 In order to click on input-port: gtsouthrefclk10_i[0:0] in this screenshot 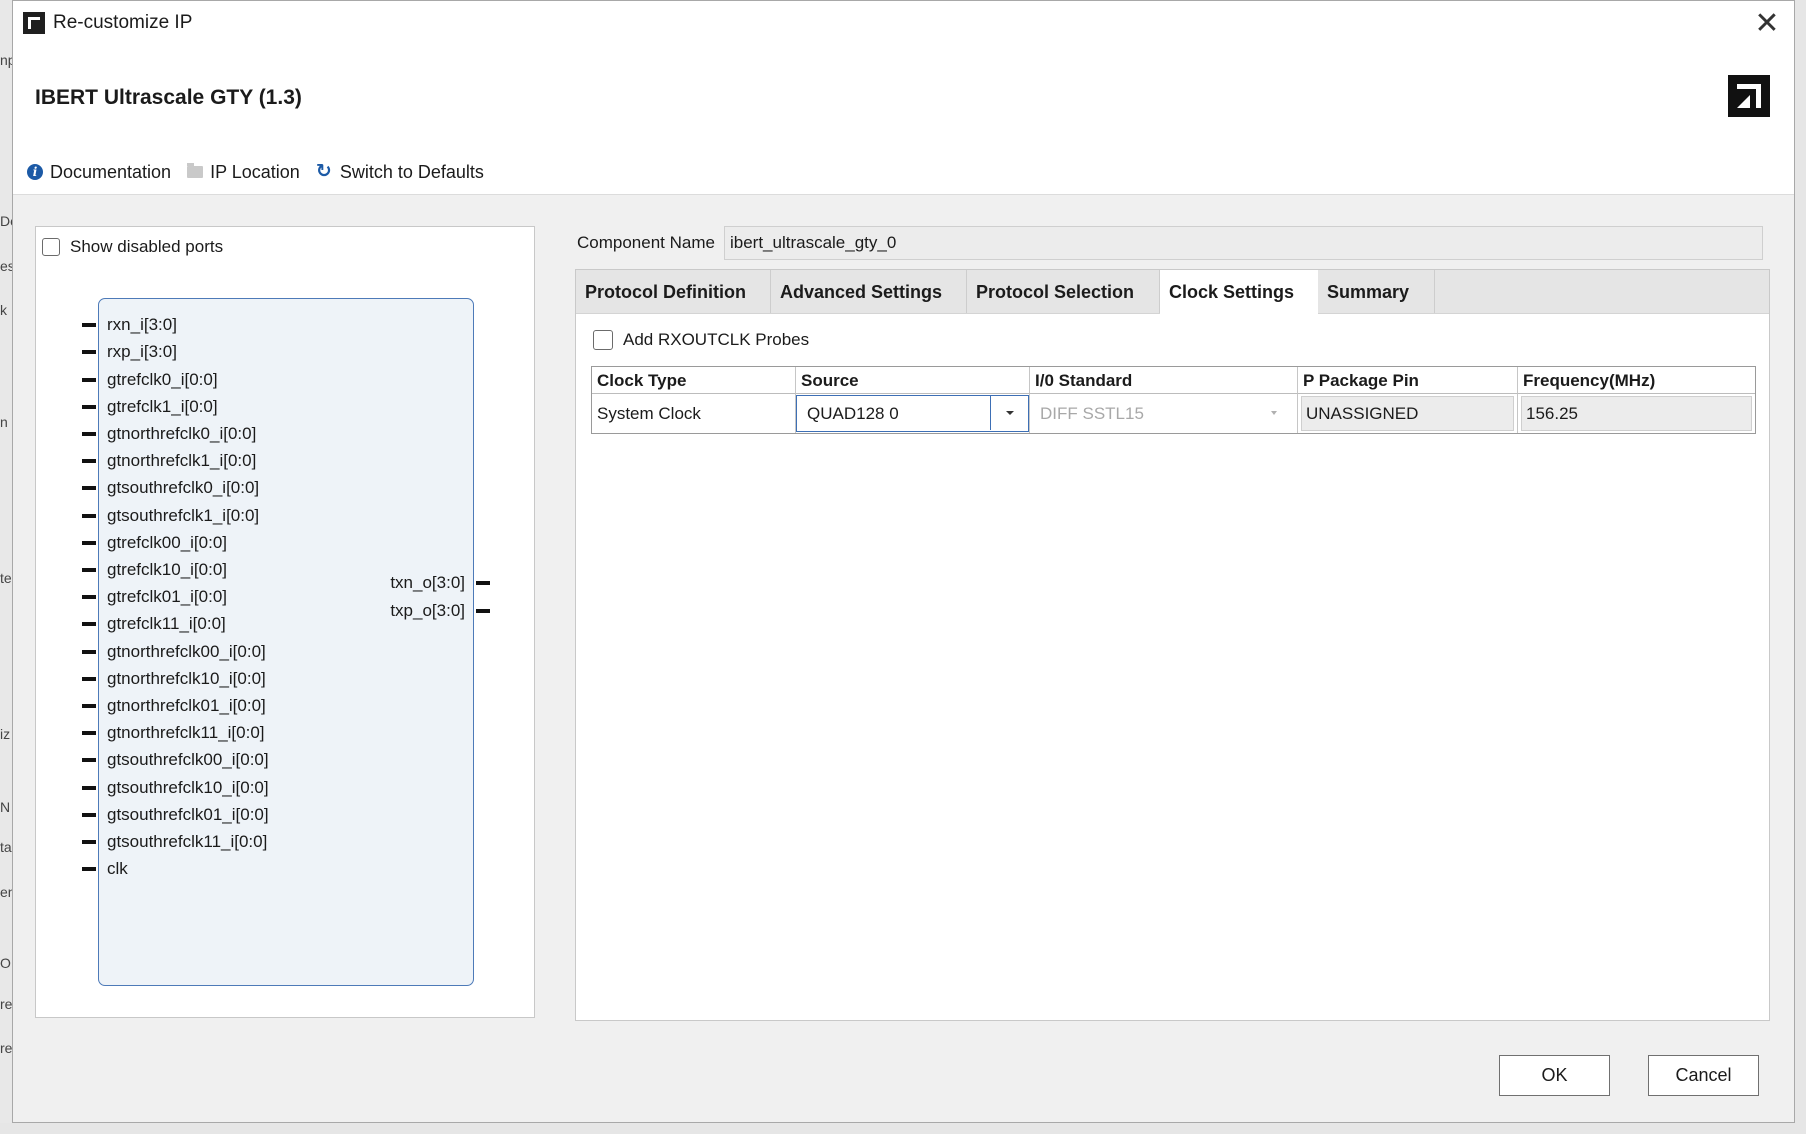, I will do `click(175, 788)`.